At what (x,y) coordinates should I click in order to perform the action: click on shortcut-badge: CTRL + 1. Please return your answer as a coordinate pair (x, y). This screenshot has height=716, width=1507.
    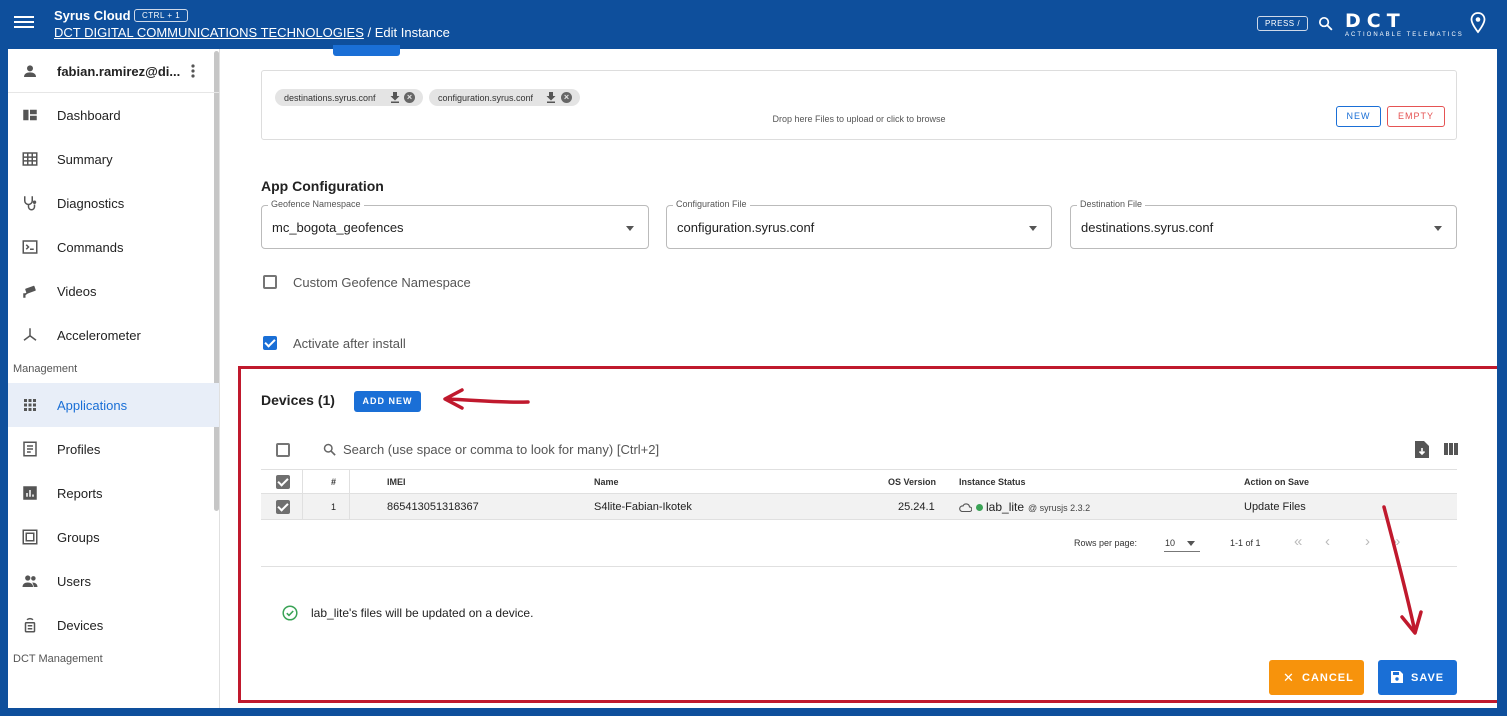
    Looking at the image, I should click on (161, 15).